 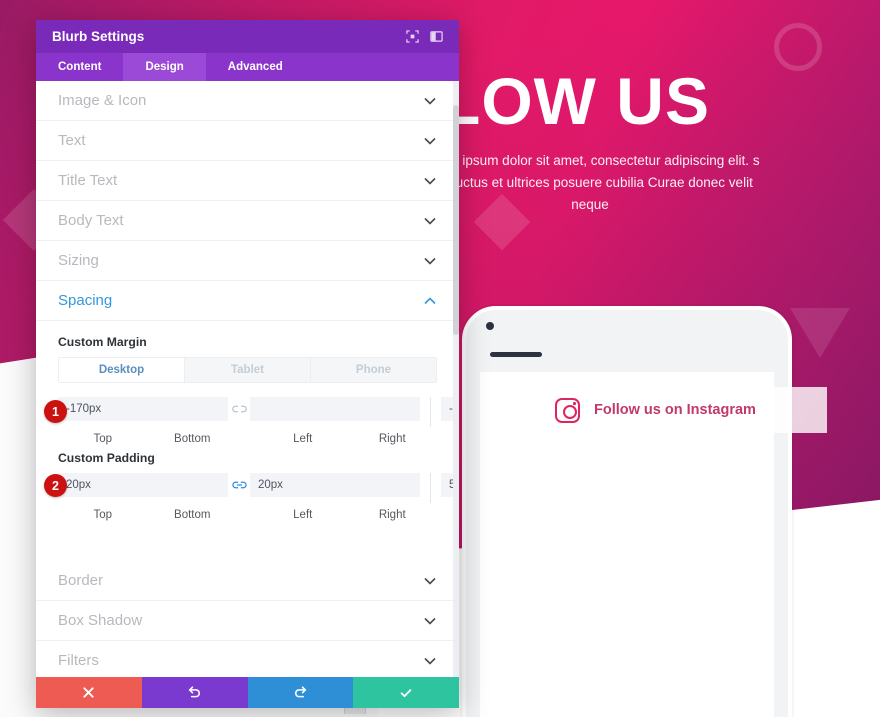 What do you see at coordinates (436, 37) in the screenshot?
I see `layout-toggle-icon` at bounding box center [436, 37].